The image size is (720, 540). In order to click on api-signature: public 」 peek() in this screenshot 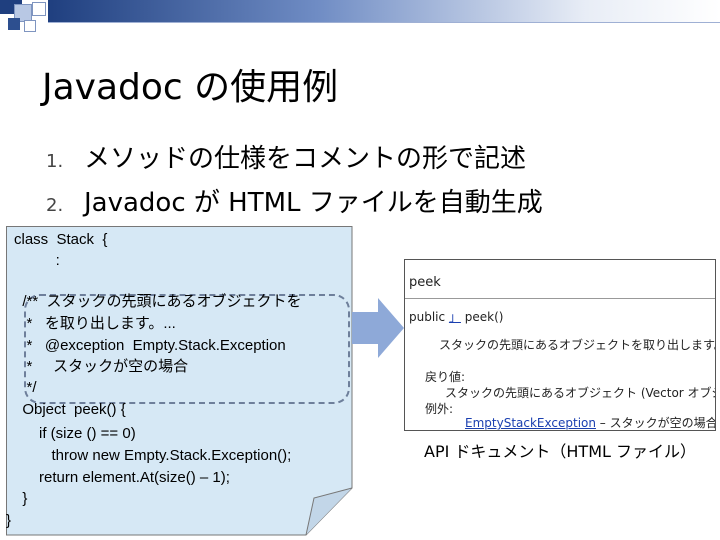, I will do `click(456, 316)`.